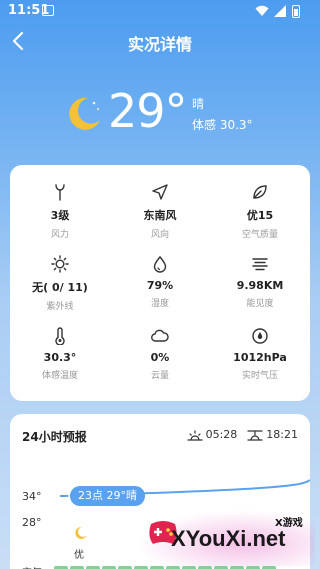  What do you see at coordinates (260, 357) in the screenshot?
I see `metric-value: 1012hPa` at bounding box center [260, 357].